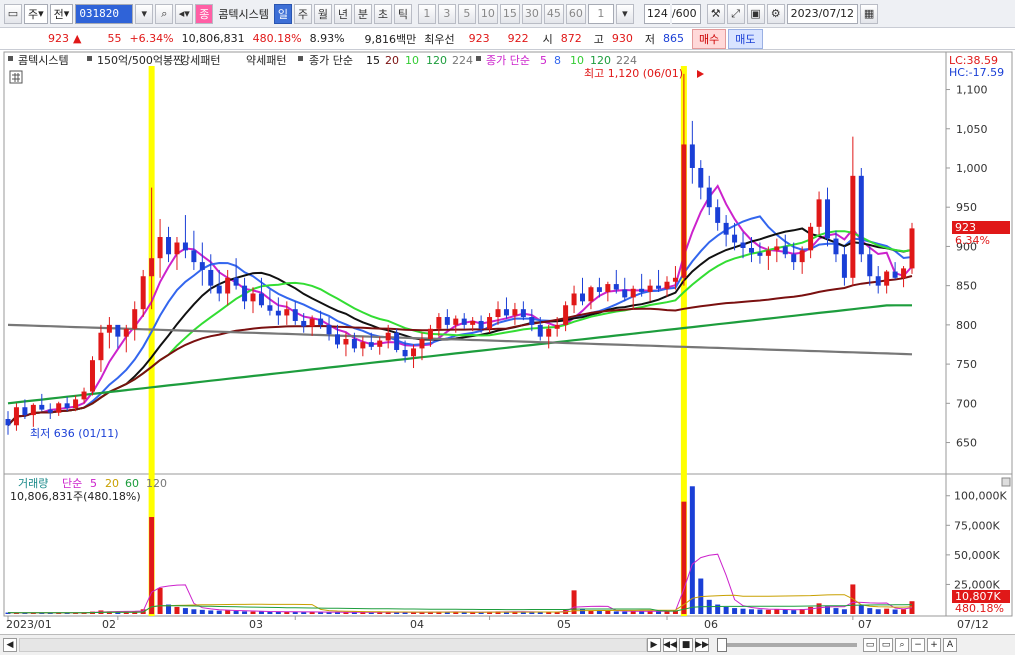 This screenshot has height=655, width=1015. What do you see at coordinates (902, 645) in the screenshot?
I see `search-icon: ⌕` at bounding box center [902, 645].